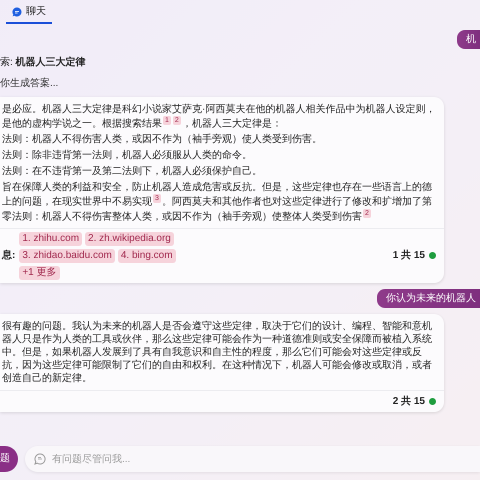 The height and width of the screenshot is (480, 480). What do you see at coordinates (217, 352) in the screenshot?
I see `answer-paragraph: 很有趣的问题。我认为未来的机器人是否会遵守这些定律，取决于它们的设计、编程、智能和意机器人只是作为人类的工具或伙伴，那么这些定律可能会作为一种道德准则或安全保障而被植入系统中。但是，如果机器人发展到了具有自我意识和自主性的程度，那么它们可能会对这些定律或反抗，因为这些定律可能限制了它们的自由和权利。在这种情况下，机器人可能会修改或取消，或者创造自己的新定律。` at bounding box center [217, 352].